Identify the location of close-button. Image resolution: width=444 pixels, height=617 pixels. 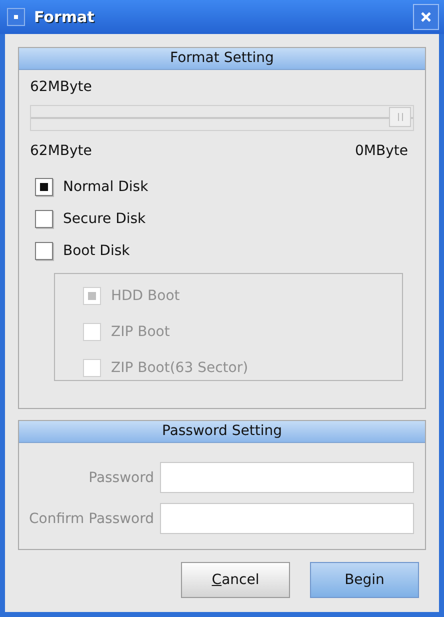
(426, 17).